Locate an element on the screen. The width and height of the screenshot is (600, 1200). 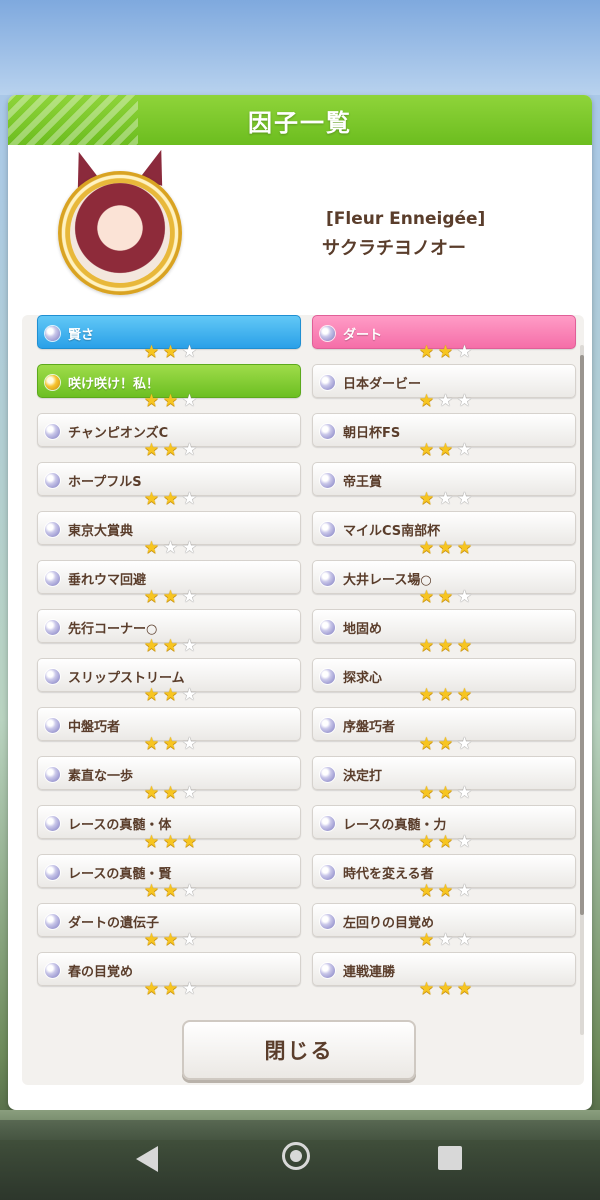
factor-item: 地固め ★ ★ ★ is located at coordinates (445, 633).